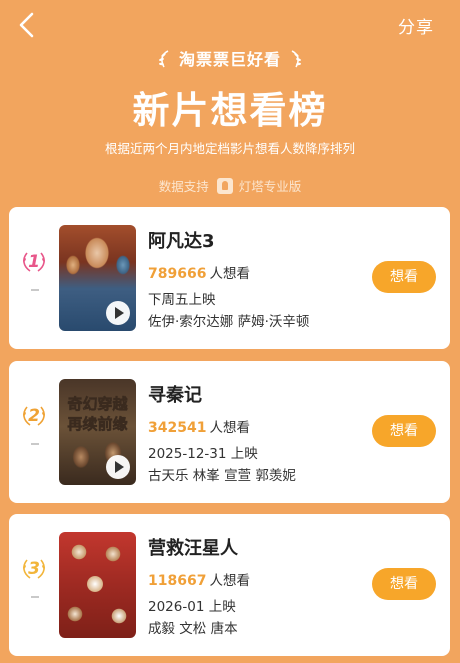  What do you see at coordinates (164, 59) in the screenshot?
I see `laurel-left-icon` at bounding box center [164, 59].